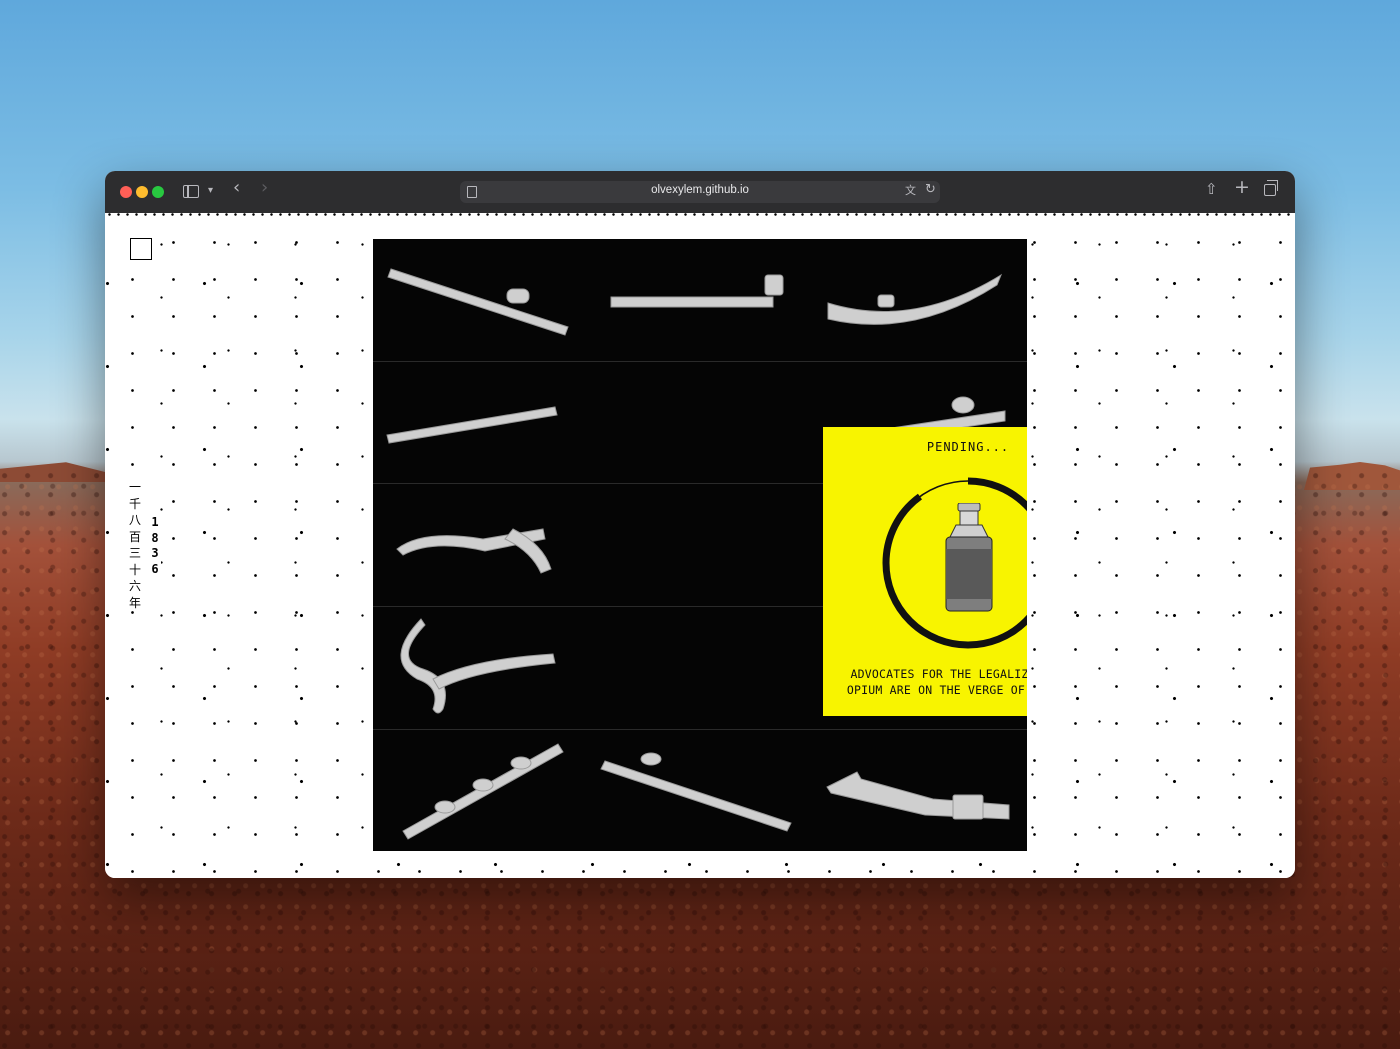  What do you see at coordinates (158, 192) in the screenshot?
I see `zoom-window-button` at bounding box center [158, 192].